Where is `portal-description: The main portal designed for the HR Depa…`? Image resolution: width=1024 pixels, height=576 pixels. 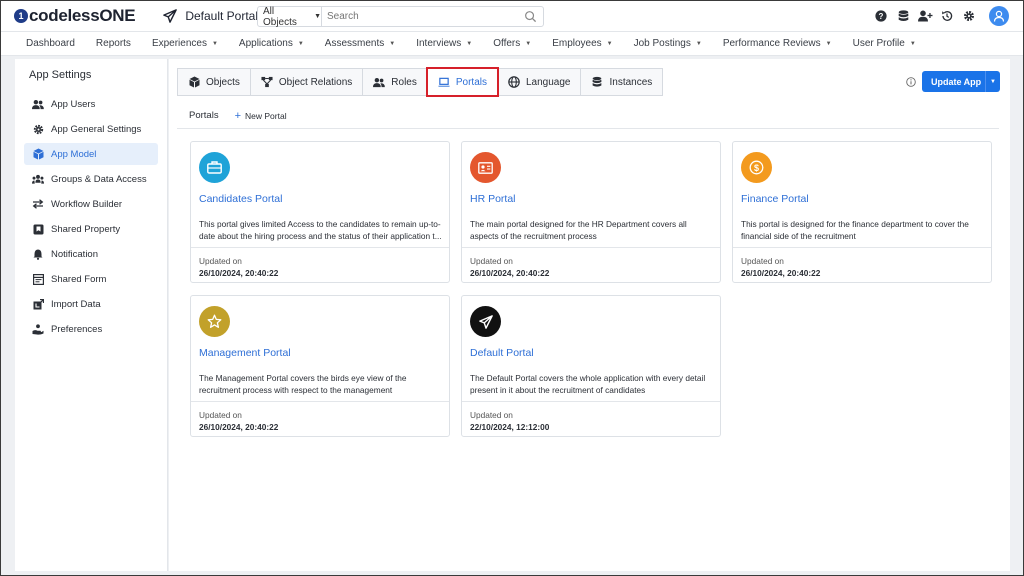
portal-description: The main portal designed for the HR Depa… is located at coordinates (578, 230).